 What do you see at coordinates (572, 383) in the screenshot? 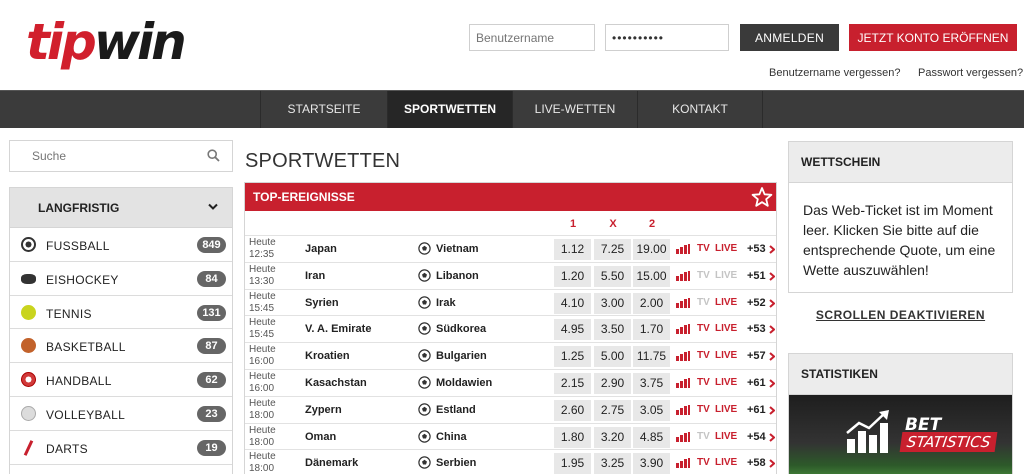
I see `odd-button-1: 2.15` at bounding box center [572, 383].